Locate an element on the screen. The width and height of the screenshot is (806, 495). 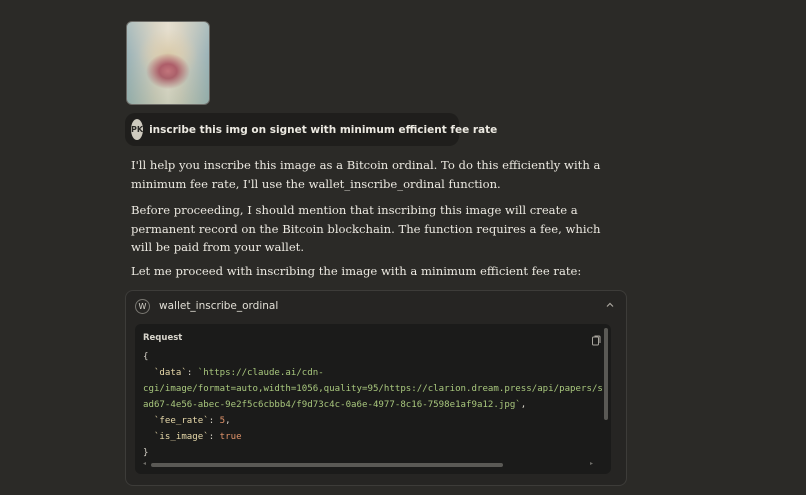
copy-icon is located at coordinates (596, 338).